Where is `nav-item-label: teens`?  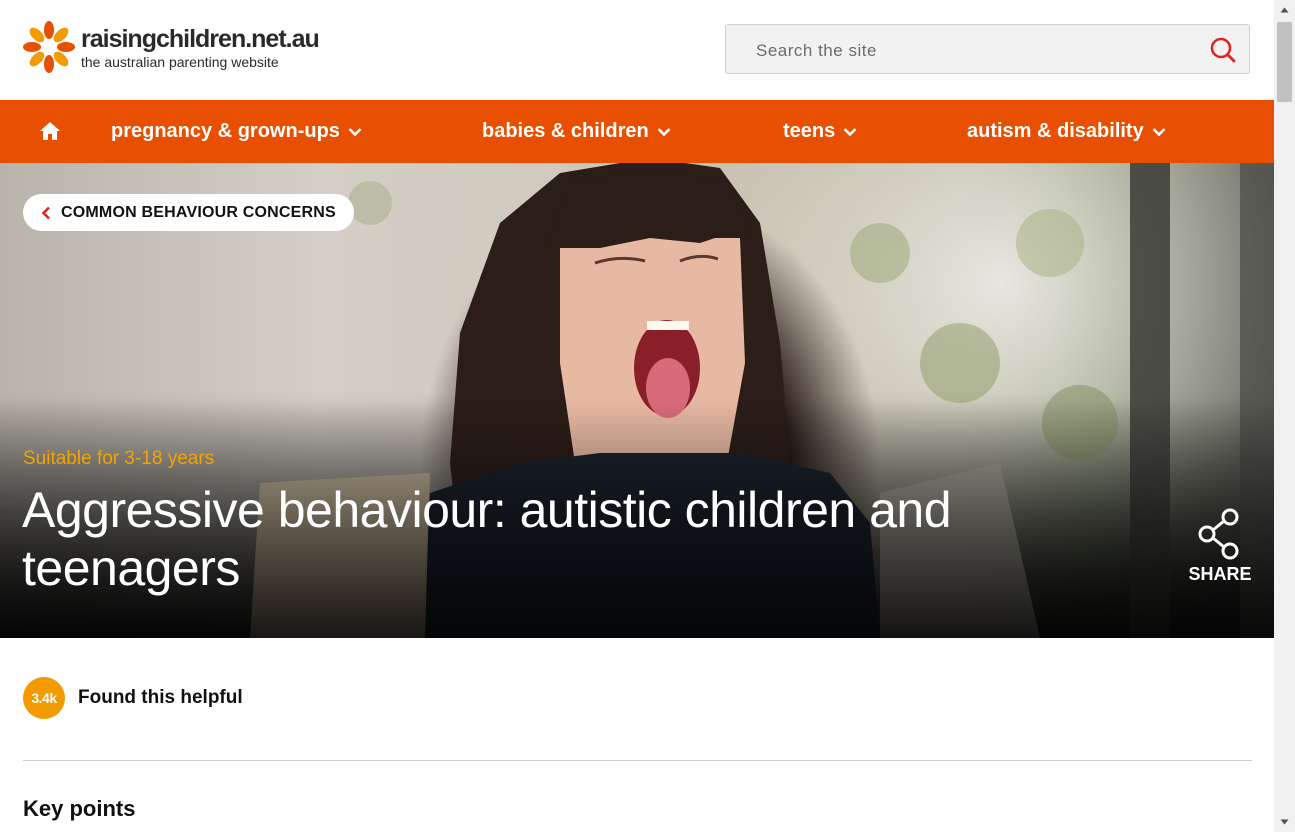
nav-item-label: teens is located at coordinates (809, 131).